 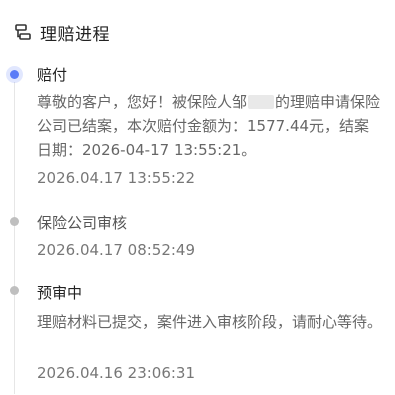 I want to click on masked-name, so click(x=261, y=102).